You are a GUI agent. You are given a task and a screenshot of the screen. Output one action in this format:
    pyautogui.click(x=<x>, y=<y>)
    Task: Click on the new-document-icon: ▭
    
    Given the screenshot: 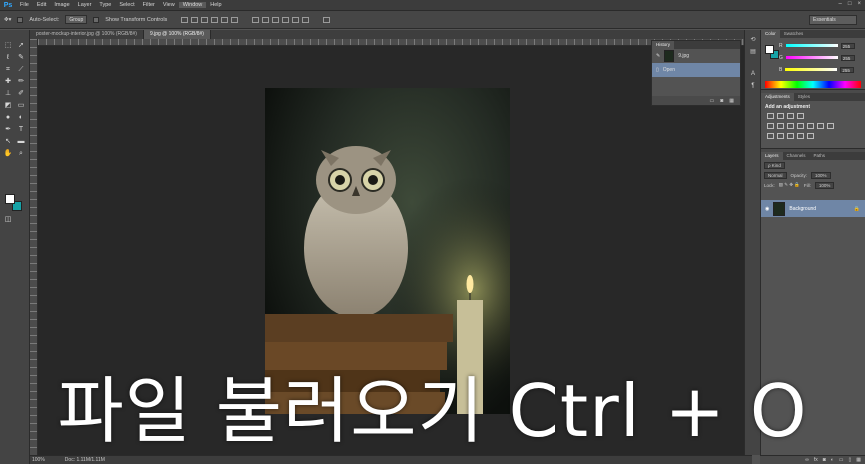 What is the action you would take?
    pyautogui.click(x=712, y=101)
    